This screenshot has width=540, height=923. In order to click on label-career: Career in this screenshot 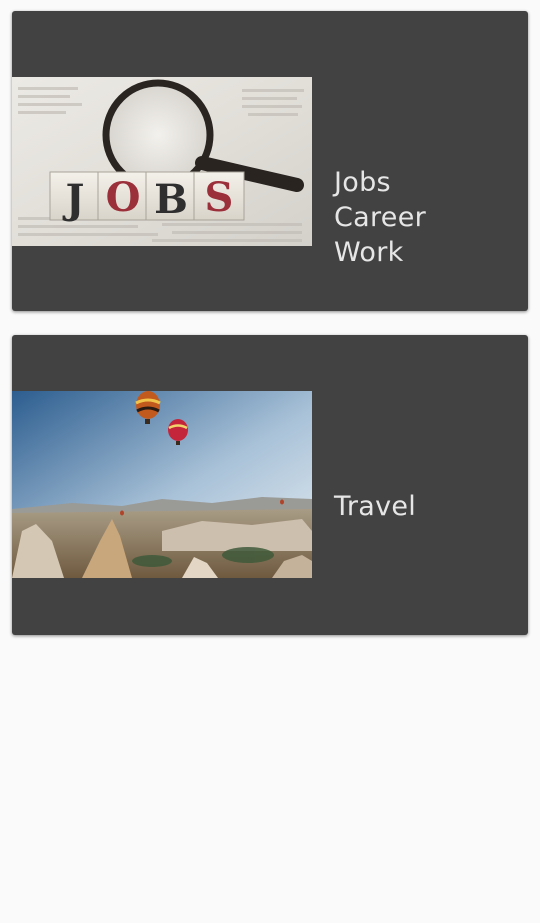, I will do `click(380, 217)`.